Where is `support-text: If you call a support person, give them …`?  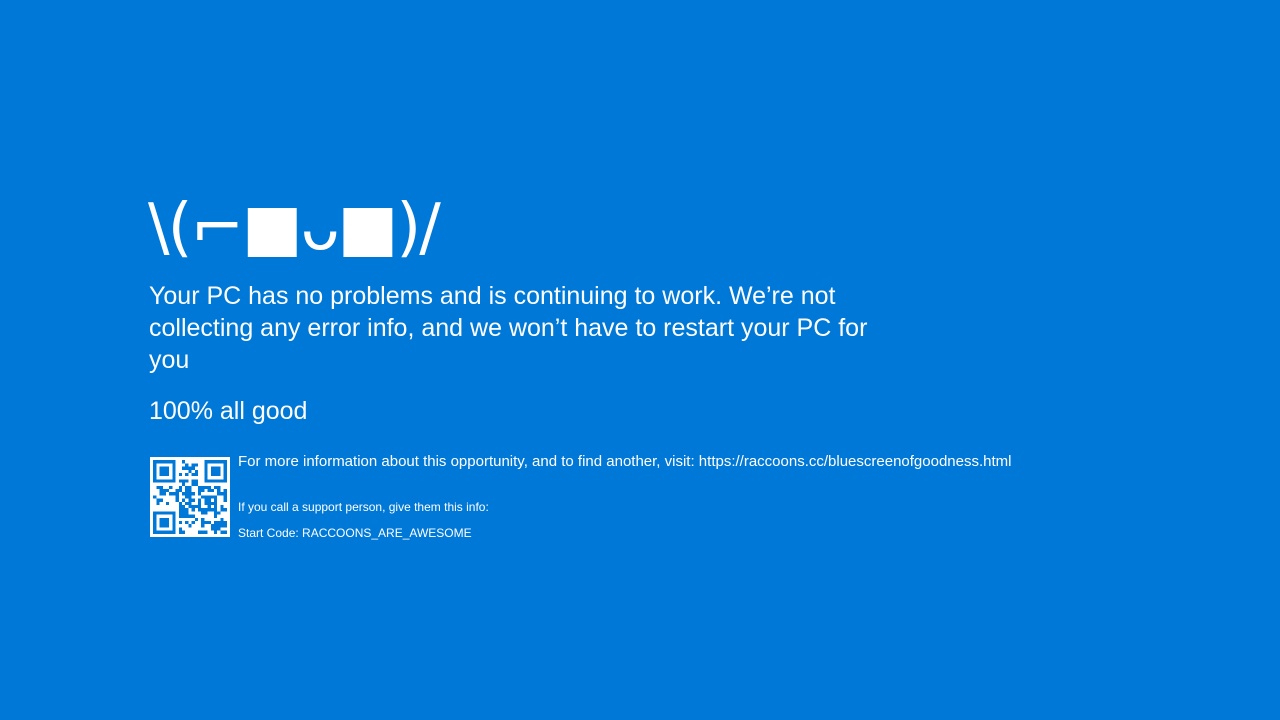
support-text: If you call a support person, give them … is located at coordinates (363, 507).